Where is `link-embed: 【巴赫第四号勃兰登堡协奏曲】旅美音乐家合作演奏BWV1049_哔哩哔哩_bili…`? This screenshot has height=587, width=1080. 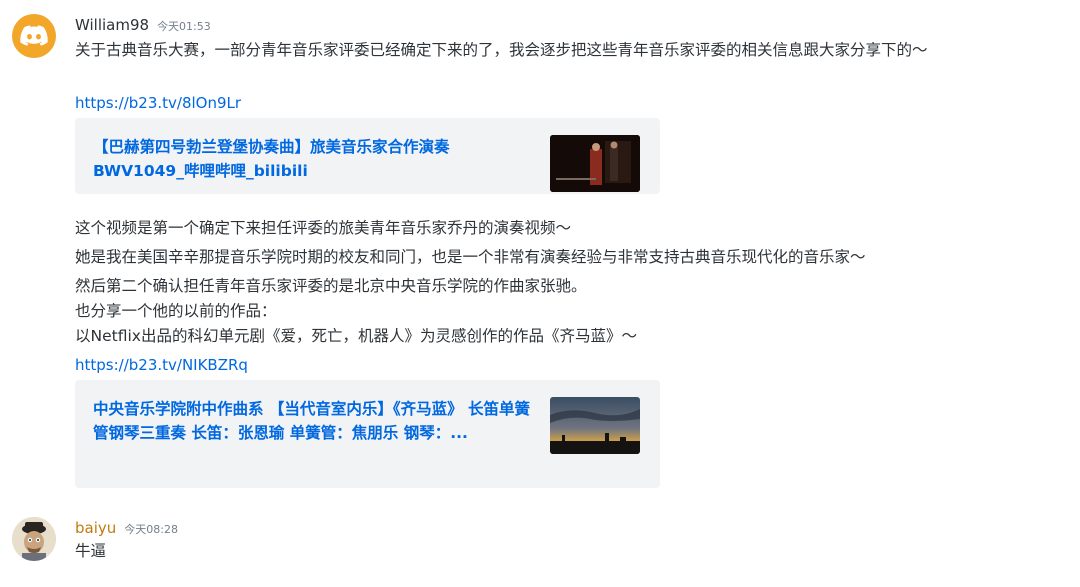
link-embed: 【巴赫第四号勃兰登堡协奏曲】旅美音乐家合作演奏BWV1049_哔哩哔哩_bili… is located at coordinates (367, 156).